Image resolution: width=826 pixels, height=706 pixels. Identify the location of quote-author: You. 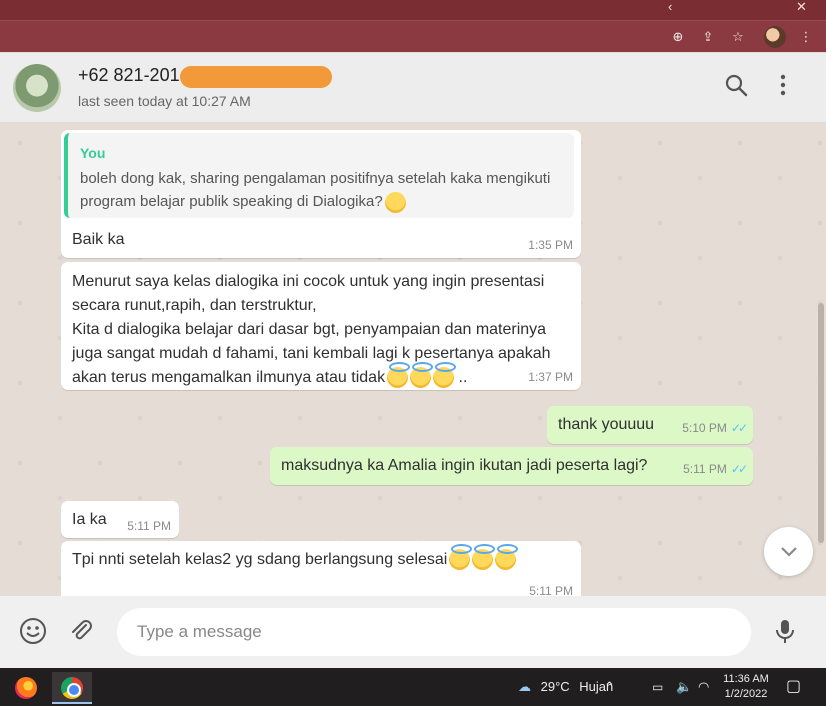
(93, 153).